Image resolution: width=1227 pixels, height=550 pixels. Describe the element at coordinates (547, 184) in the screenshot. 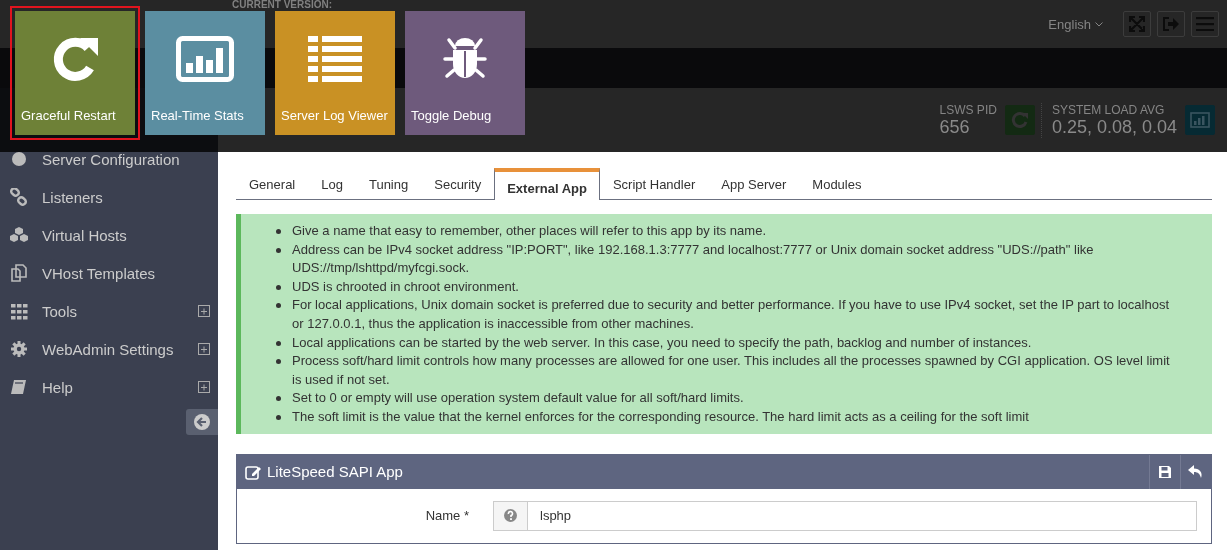

I see `tab: External App` at that location.